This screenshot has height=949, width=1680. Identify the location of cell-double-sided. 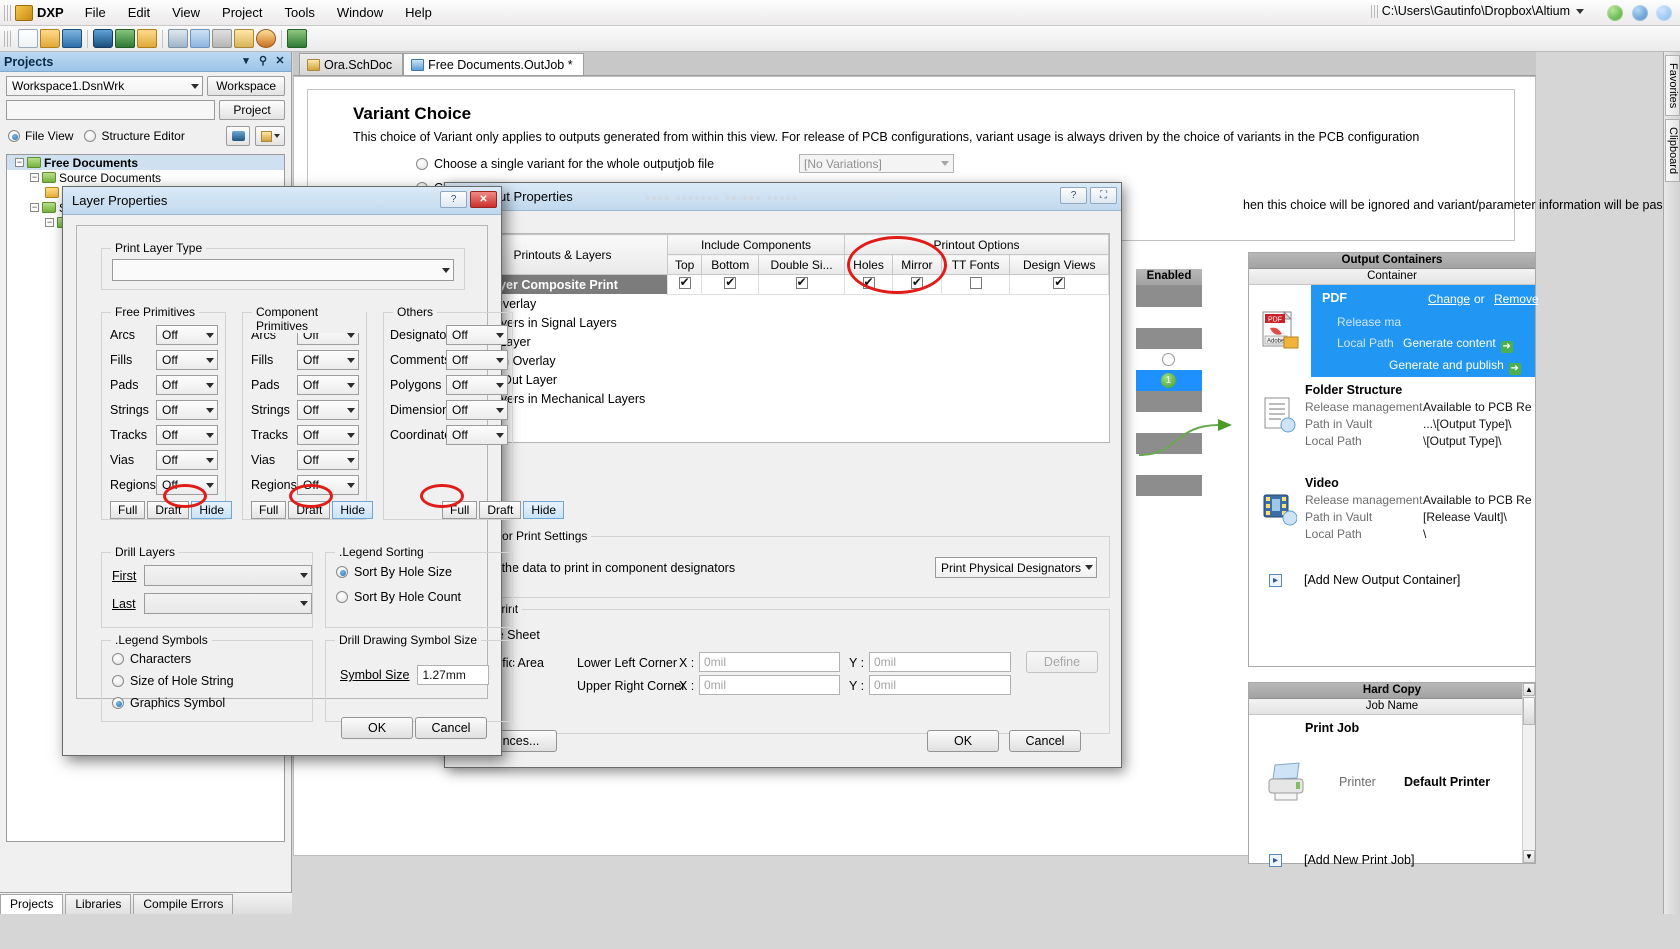
(802, 284).